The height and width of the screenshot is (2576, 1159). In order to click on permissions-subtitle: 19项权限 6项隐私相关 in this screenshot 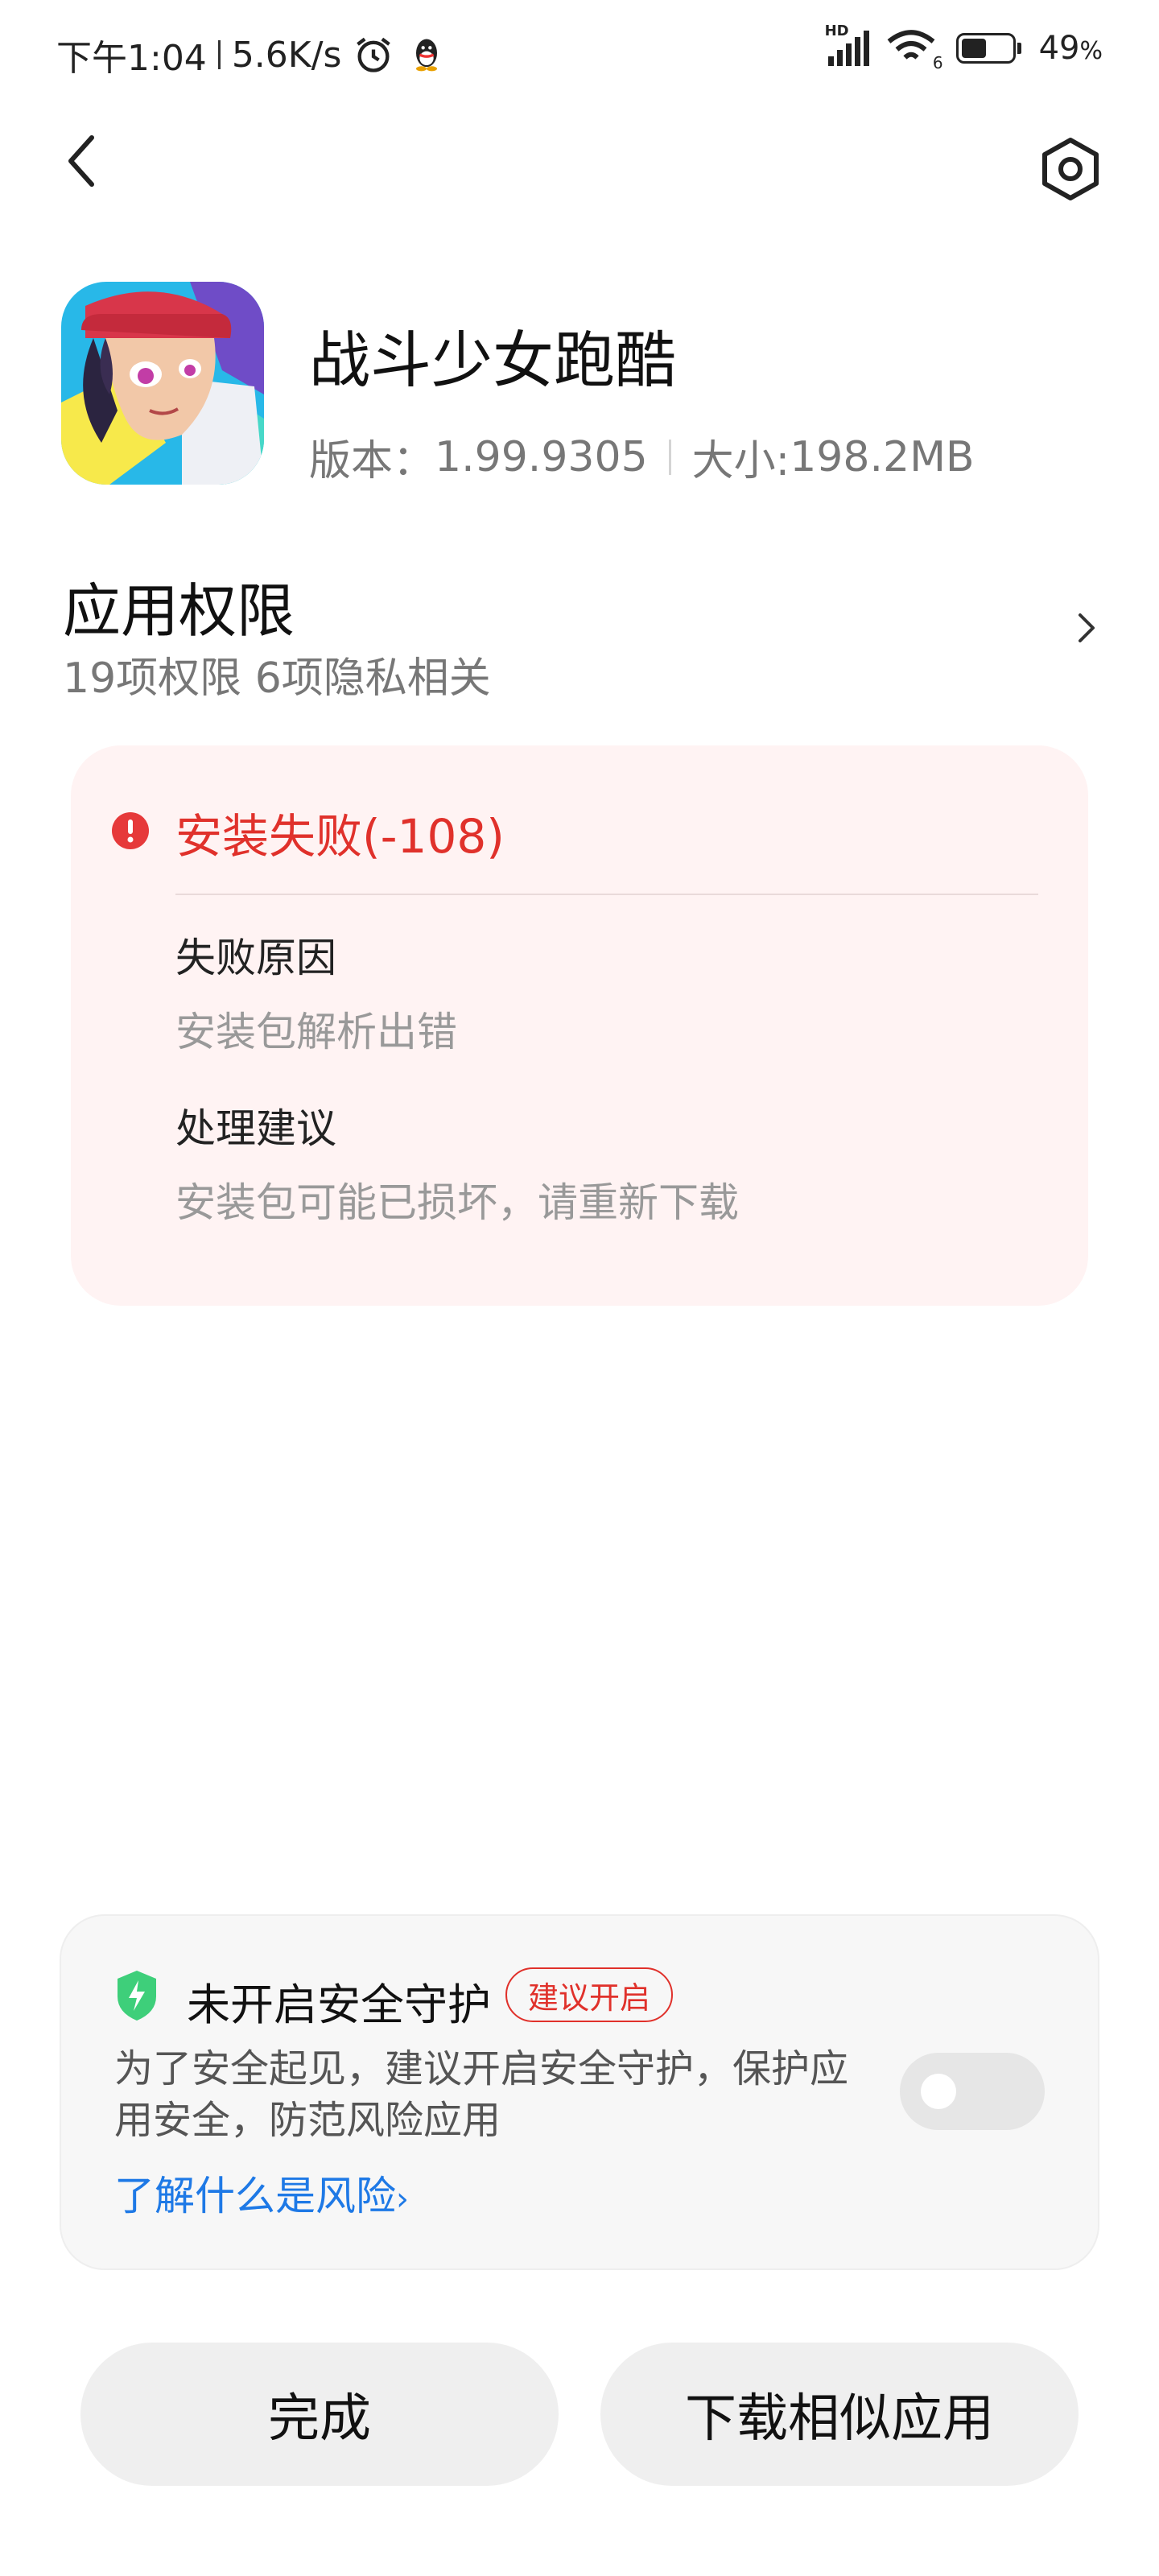, I will do `click(277, 678)`.